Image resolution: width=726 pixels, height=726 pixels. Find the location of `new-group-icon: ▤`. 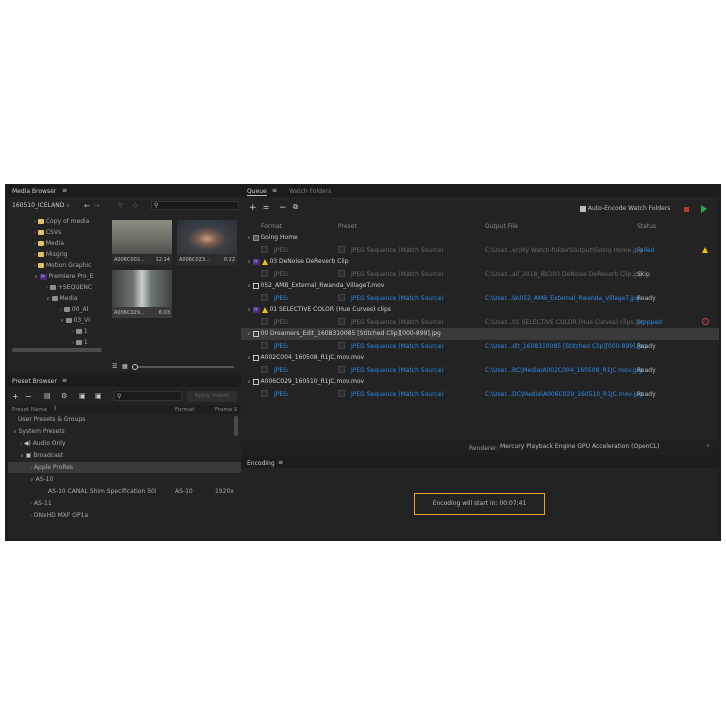

new-group-icon: ▤ is located at coordinates (47, 396).